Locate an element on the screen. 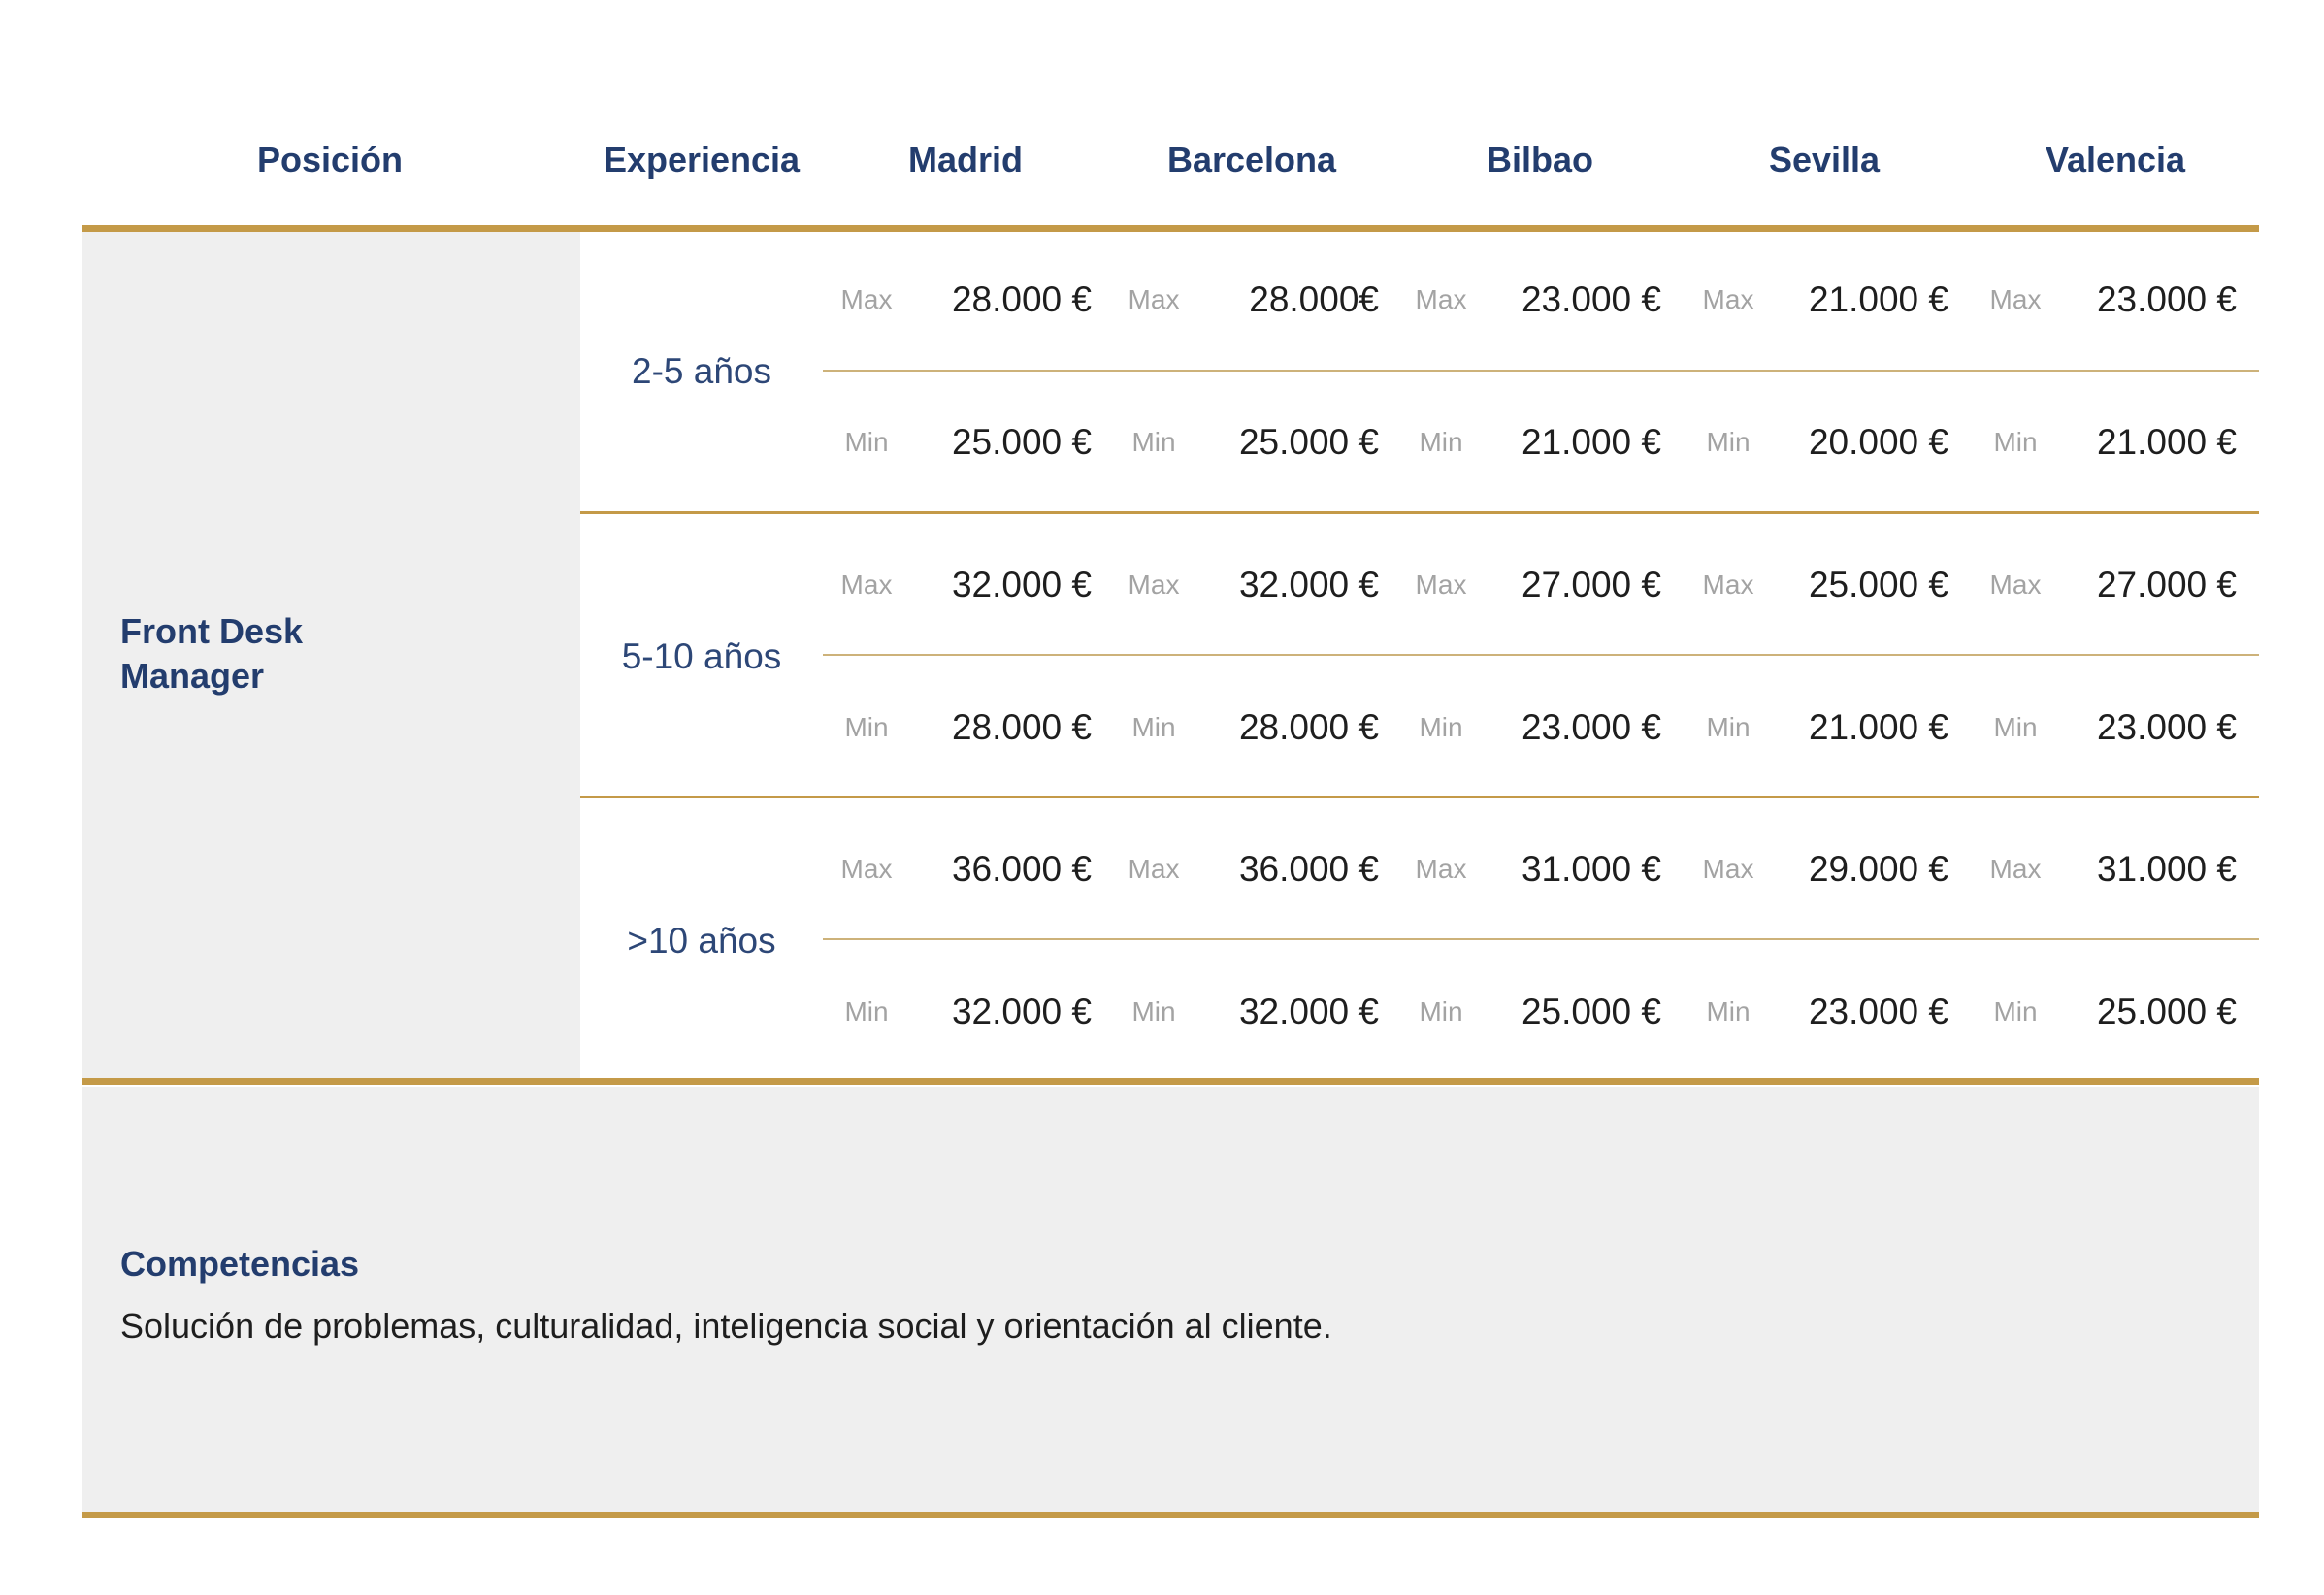  table-bottom-divider is located at coordinates (1170, 1081).